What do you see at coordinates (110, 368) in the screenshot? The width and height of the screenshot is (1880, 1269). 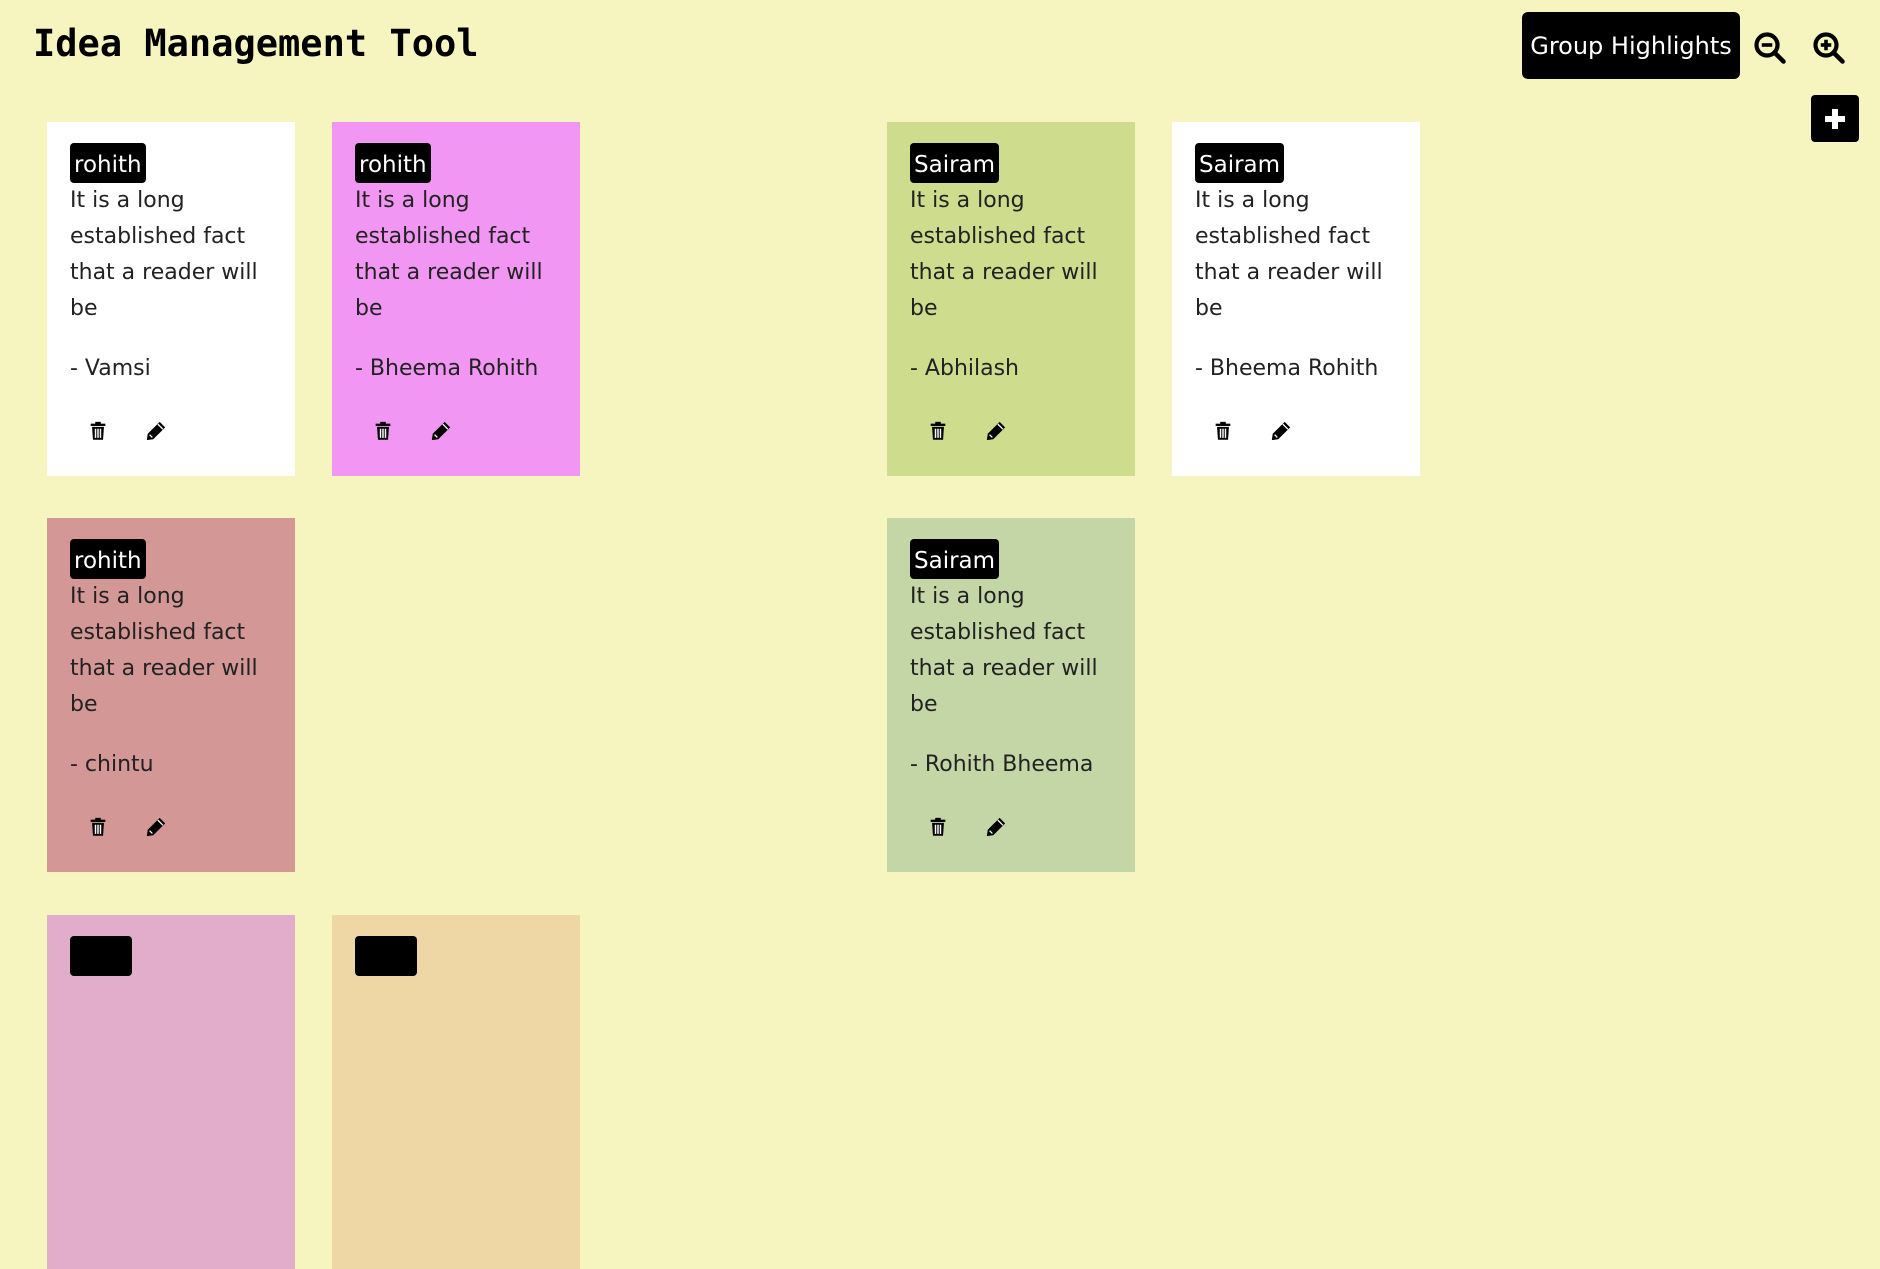 I see `idea-author: - Vamsi` at bounding box center [110, 368].